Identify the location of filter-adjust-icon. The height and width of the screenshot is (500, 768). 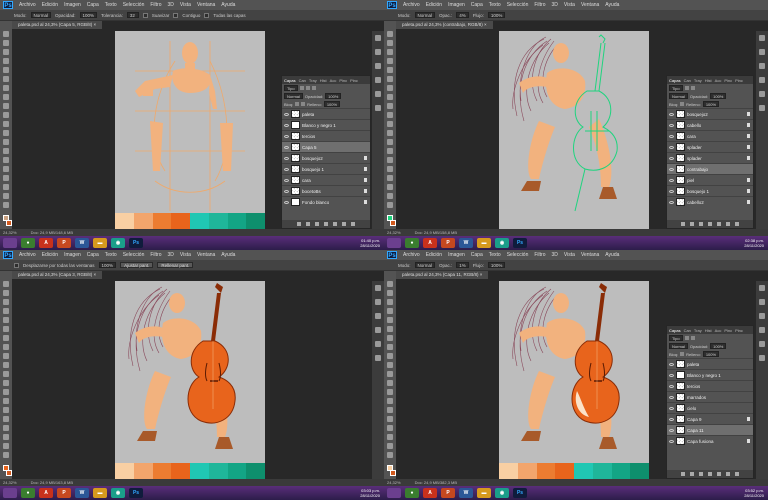
(307, 88).